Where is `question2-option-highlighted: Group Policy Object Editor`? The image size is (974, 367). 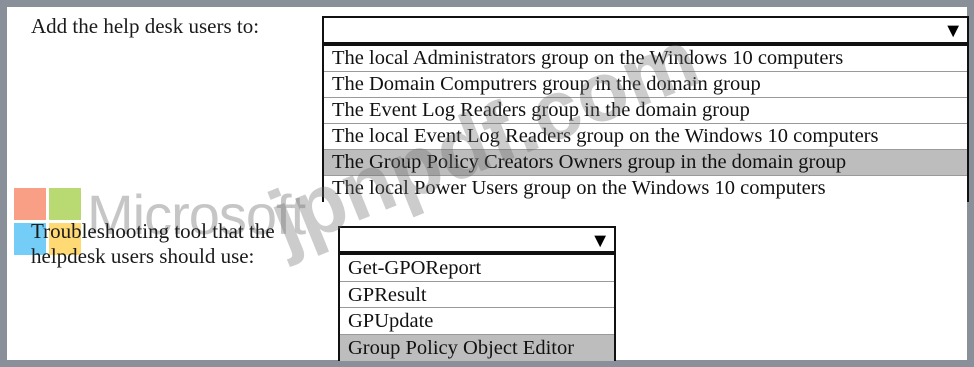 question2-option-highlighted: Group Policy Object Editor is located at coordinates (477, 347).